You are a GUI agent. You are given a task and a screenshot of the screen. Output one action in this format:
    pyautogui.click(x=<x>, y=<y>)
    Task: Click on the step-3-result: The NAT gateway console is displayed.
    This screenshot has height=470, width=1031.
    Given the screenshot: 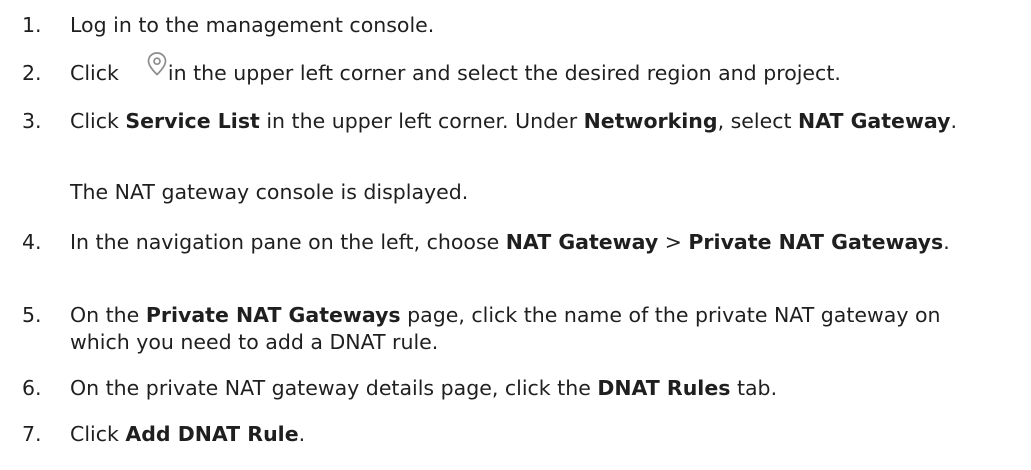 What is the action you would take?
    pyautogui.click(x=269, y=192)
    